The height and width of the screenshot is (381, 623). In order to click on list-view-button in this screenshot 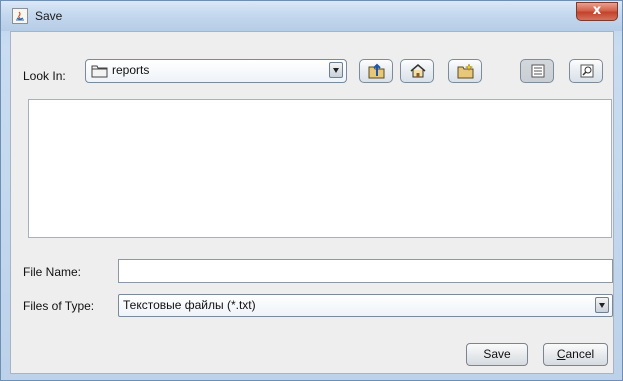, I will do `click(537, 71)`.